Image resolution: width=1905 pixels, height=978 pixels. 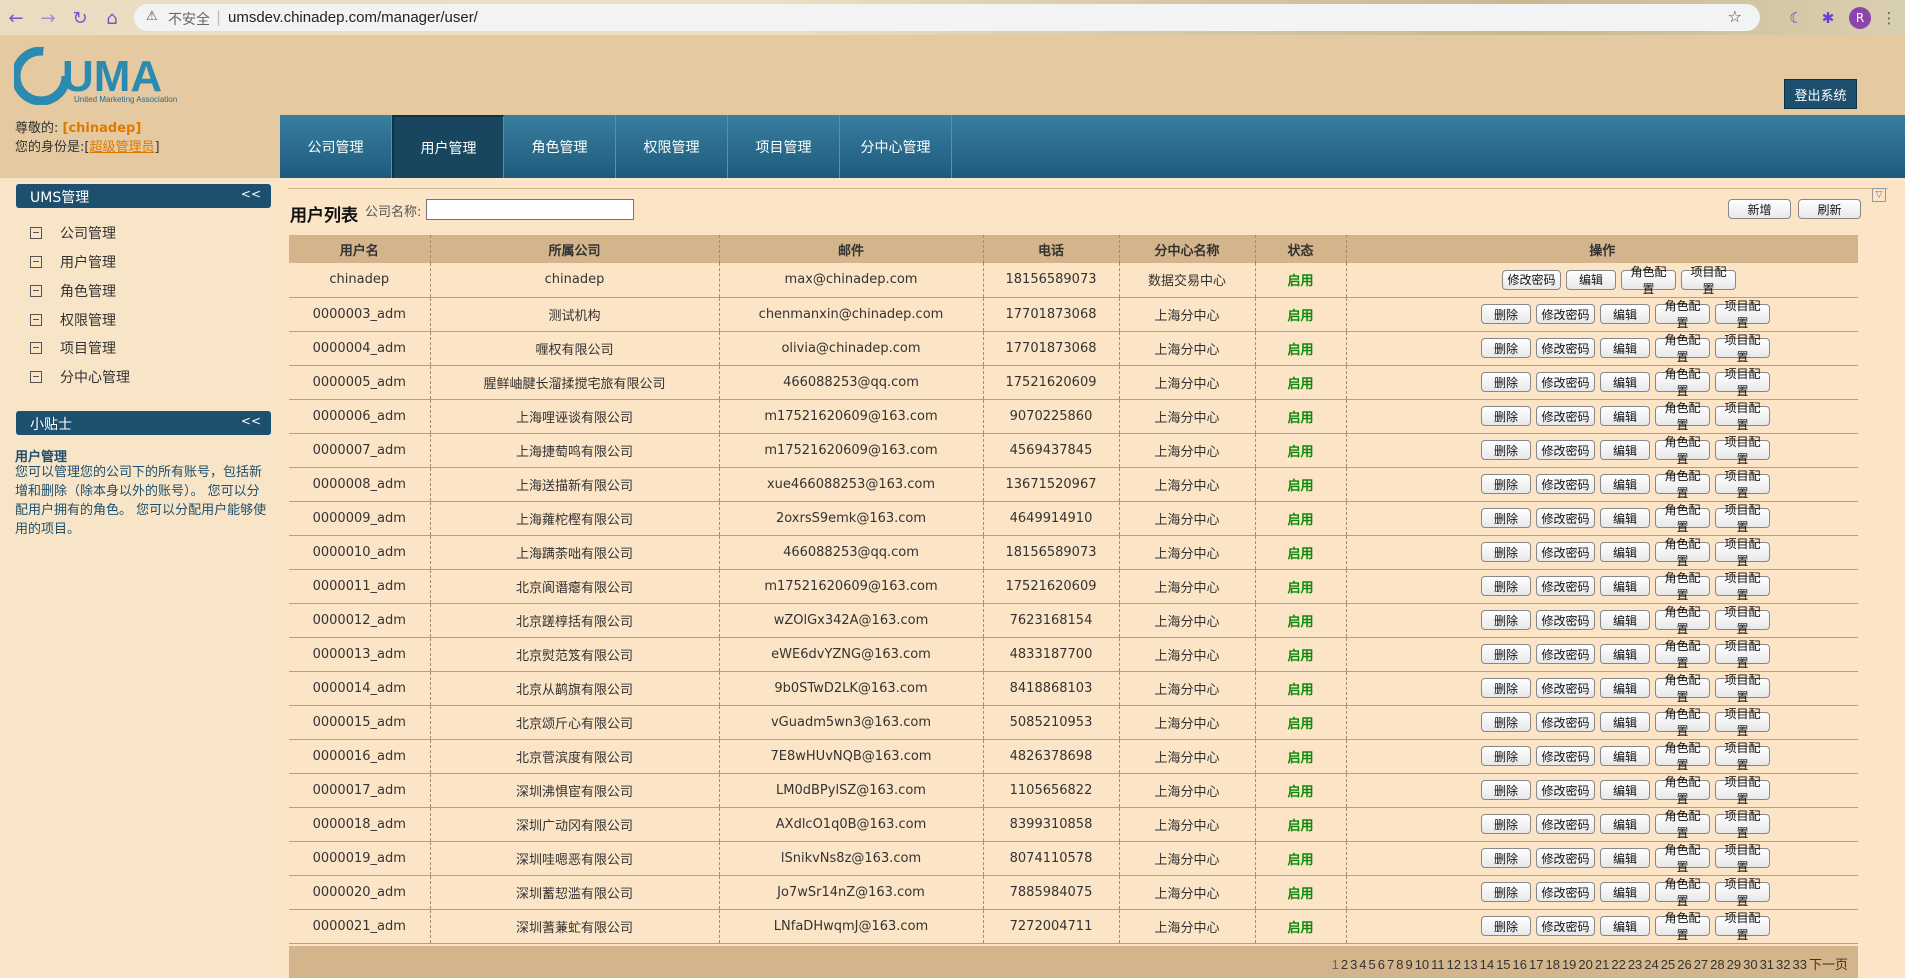 What do you see at coordinates (1552, 964) in the screenshot?
I see `page-link: 18` at bounding box center [1552, 964].